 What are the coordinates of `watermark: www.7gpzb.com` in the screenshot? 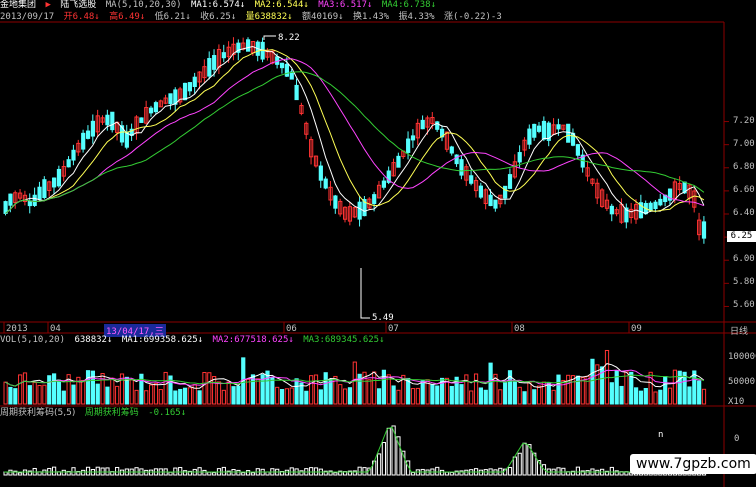 It's located at (693, 464).